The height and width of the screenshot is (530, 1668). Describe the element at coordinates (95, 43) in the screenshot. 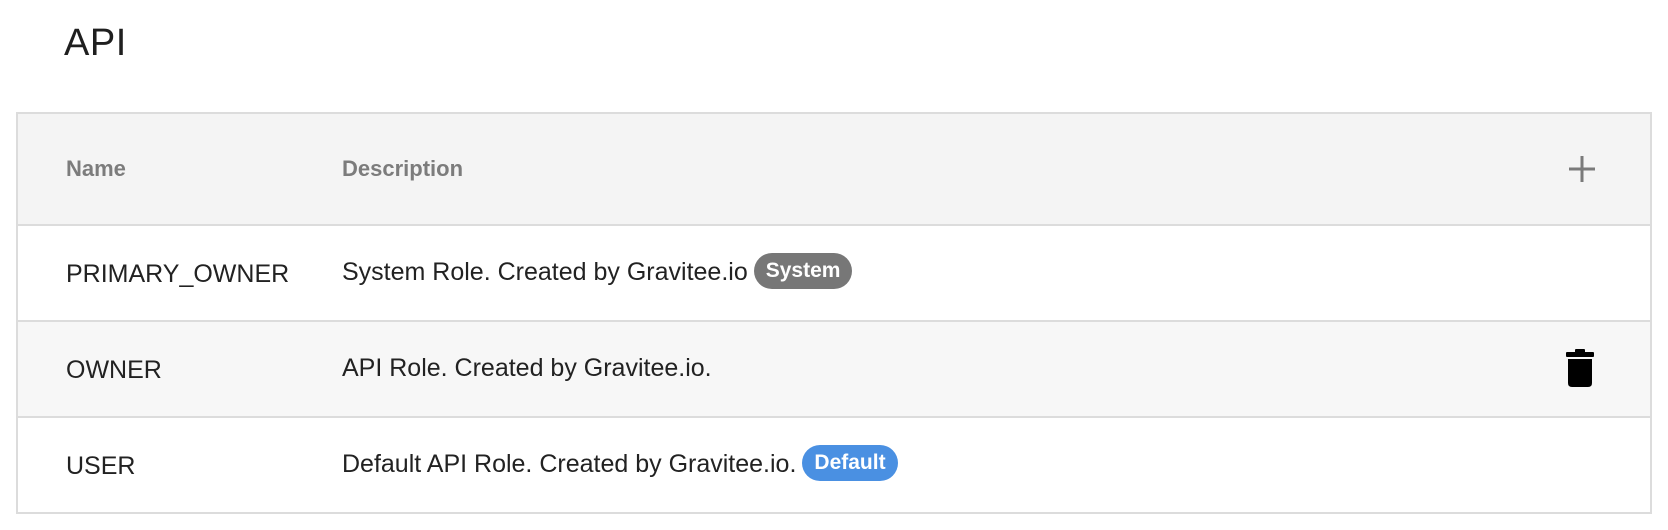

I see `section-title: API` at that location.